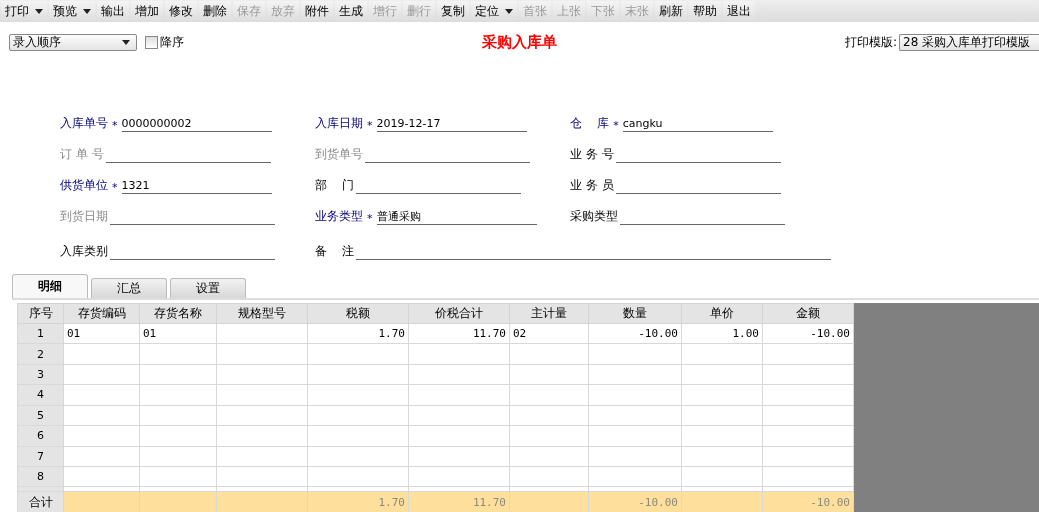  I want to click on field-label: 到货单号, so click(339, 154).